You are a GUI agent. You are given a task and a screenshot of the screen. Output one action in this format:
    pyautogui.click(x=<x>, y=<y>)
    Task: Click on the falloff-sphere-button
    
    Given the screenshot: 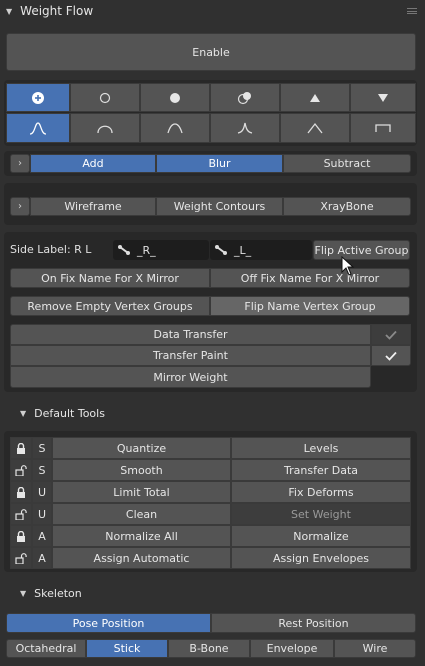 What is the action you would take?
    pyautogui.click(x=105, y=128)
    